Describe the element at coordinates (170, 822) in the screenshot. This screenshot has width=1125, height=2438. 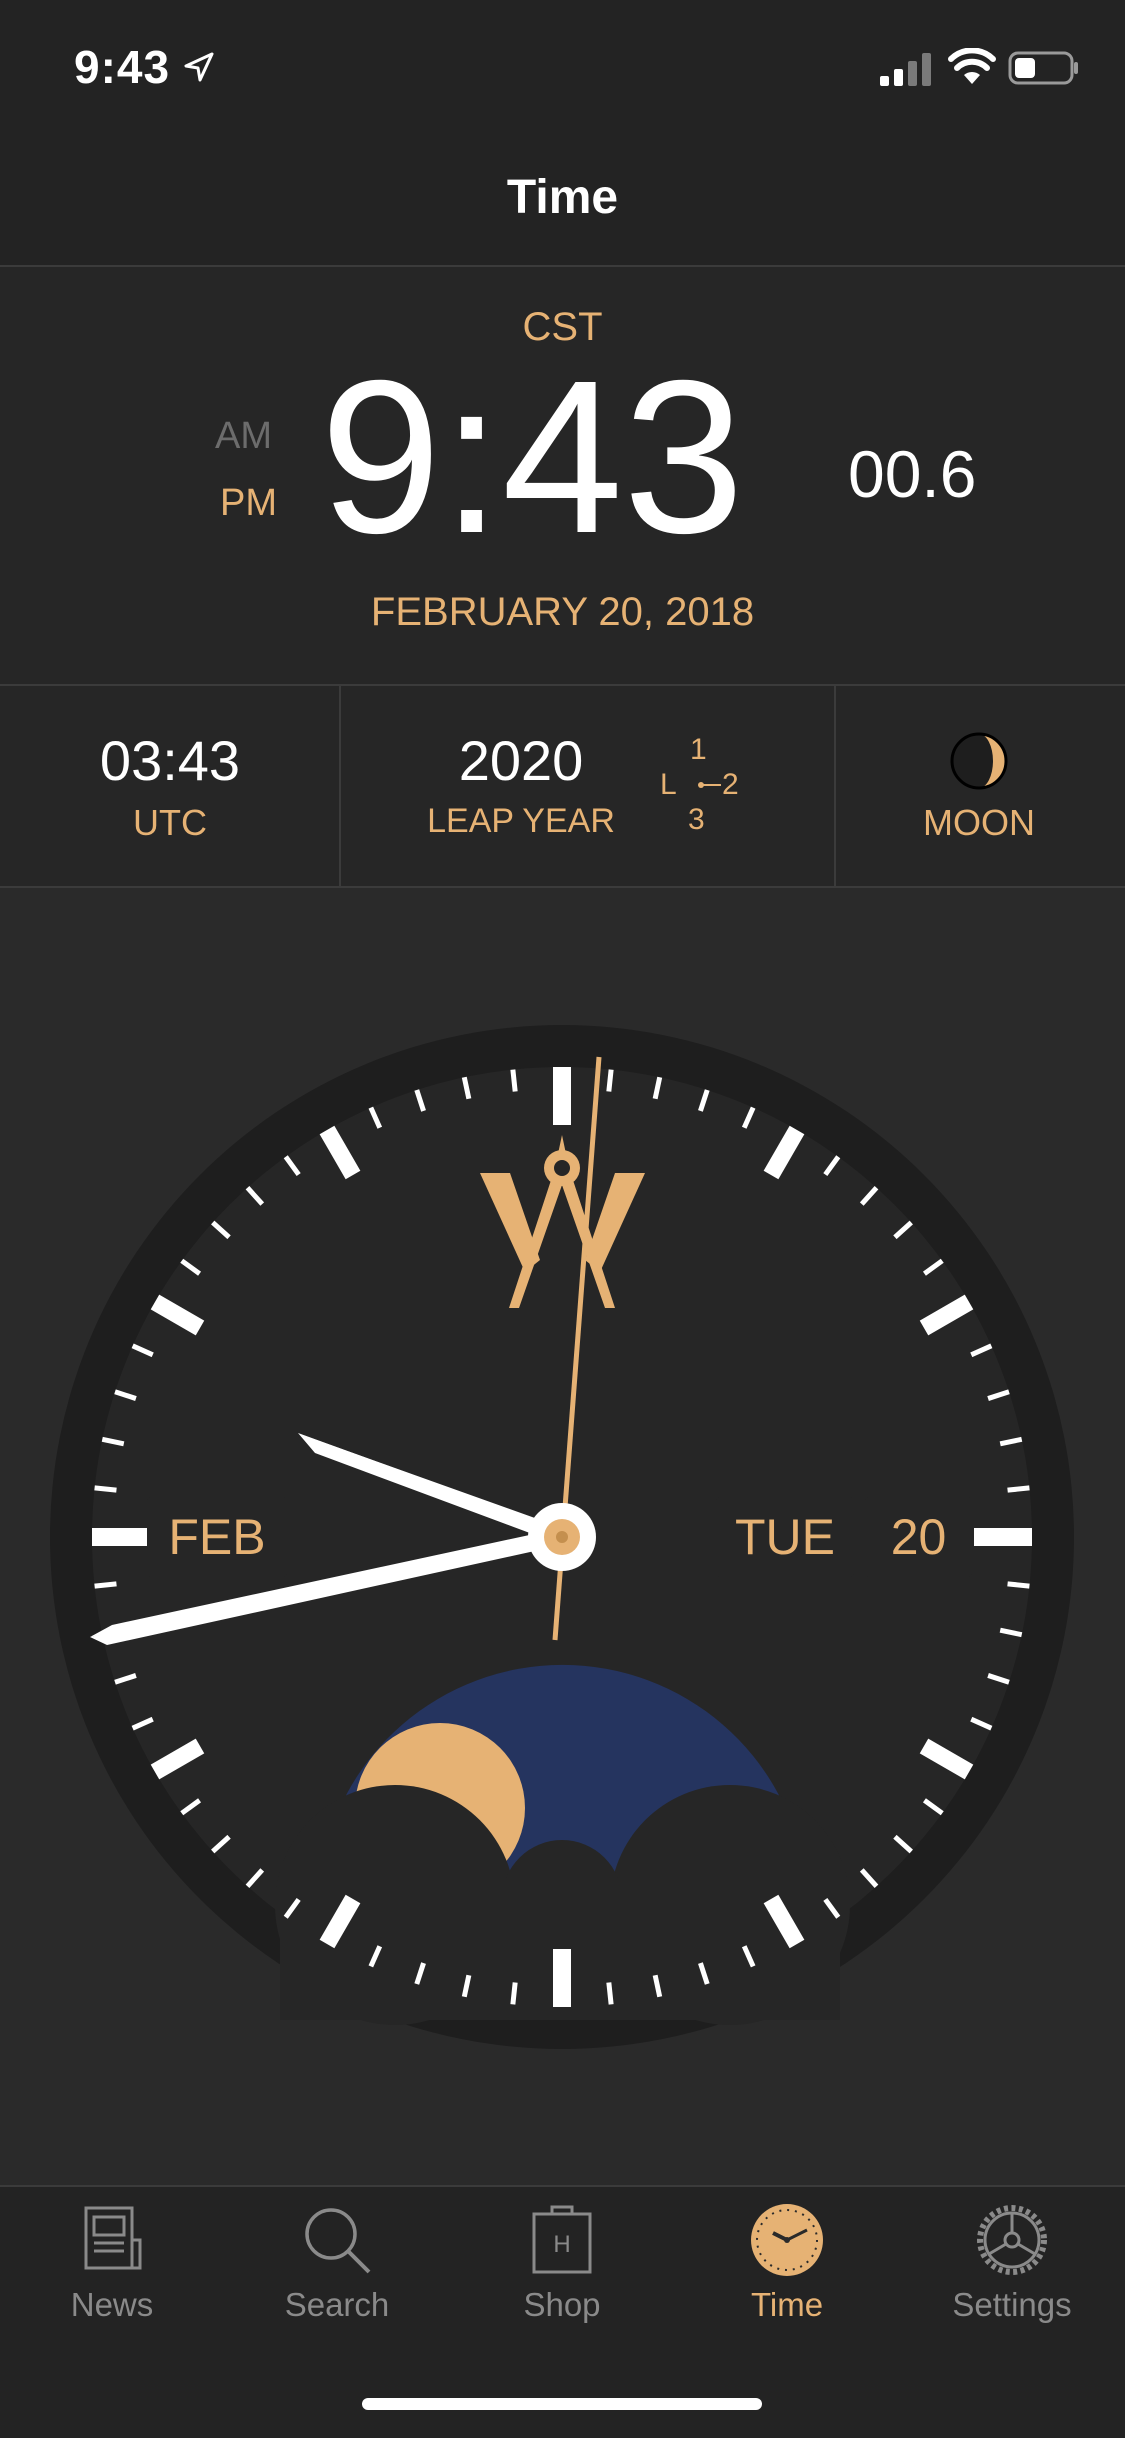
I see `utc-label: UTC` at that location.